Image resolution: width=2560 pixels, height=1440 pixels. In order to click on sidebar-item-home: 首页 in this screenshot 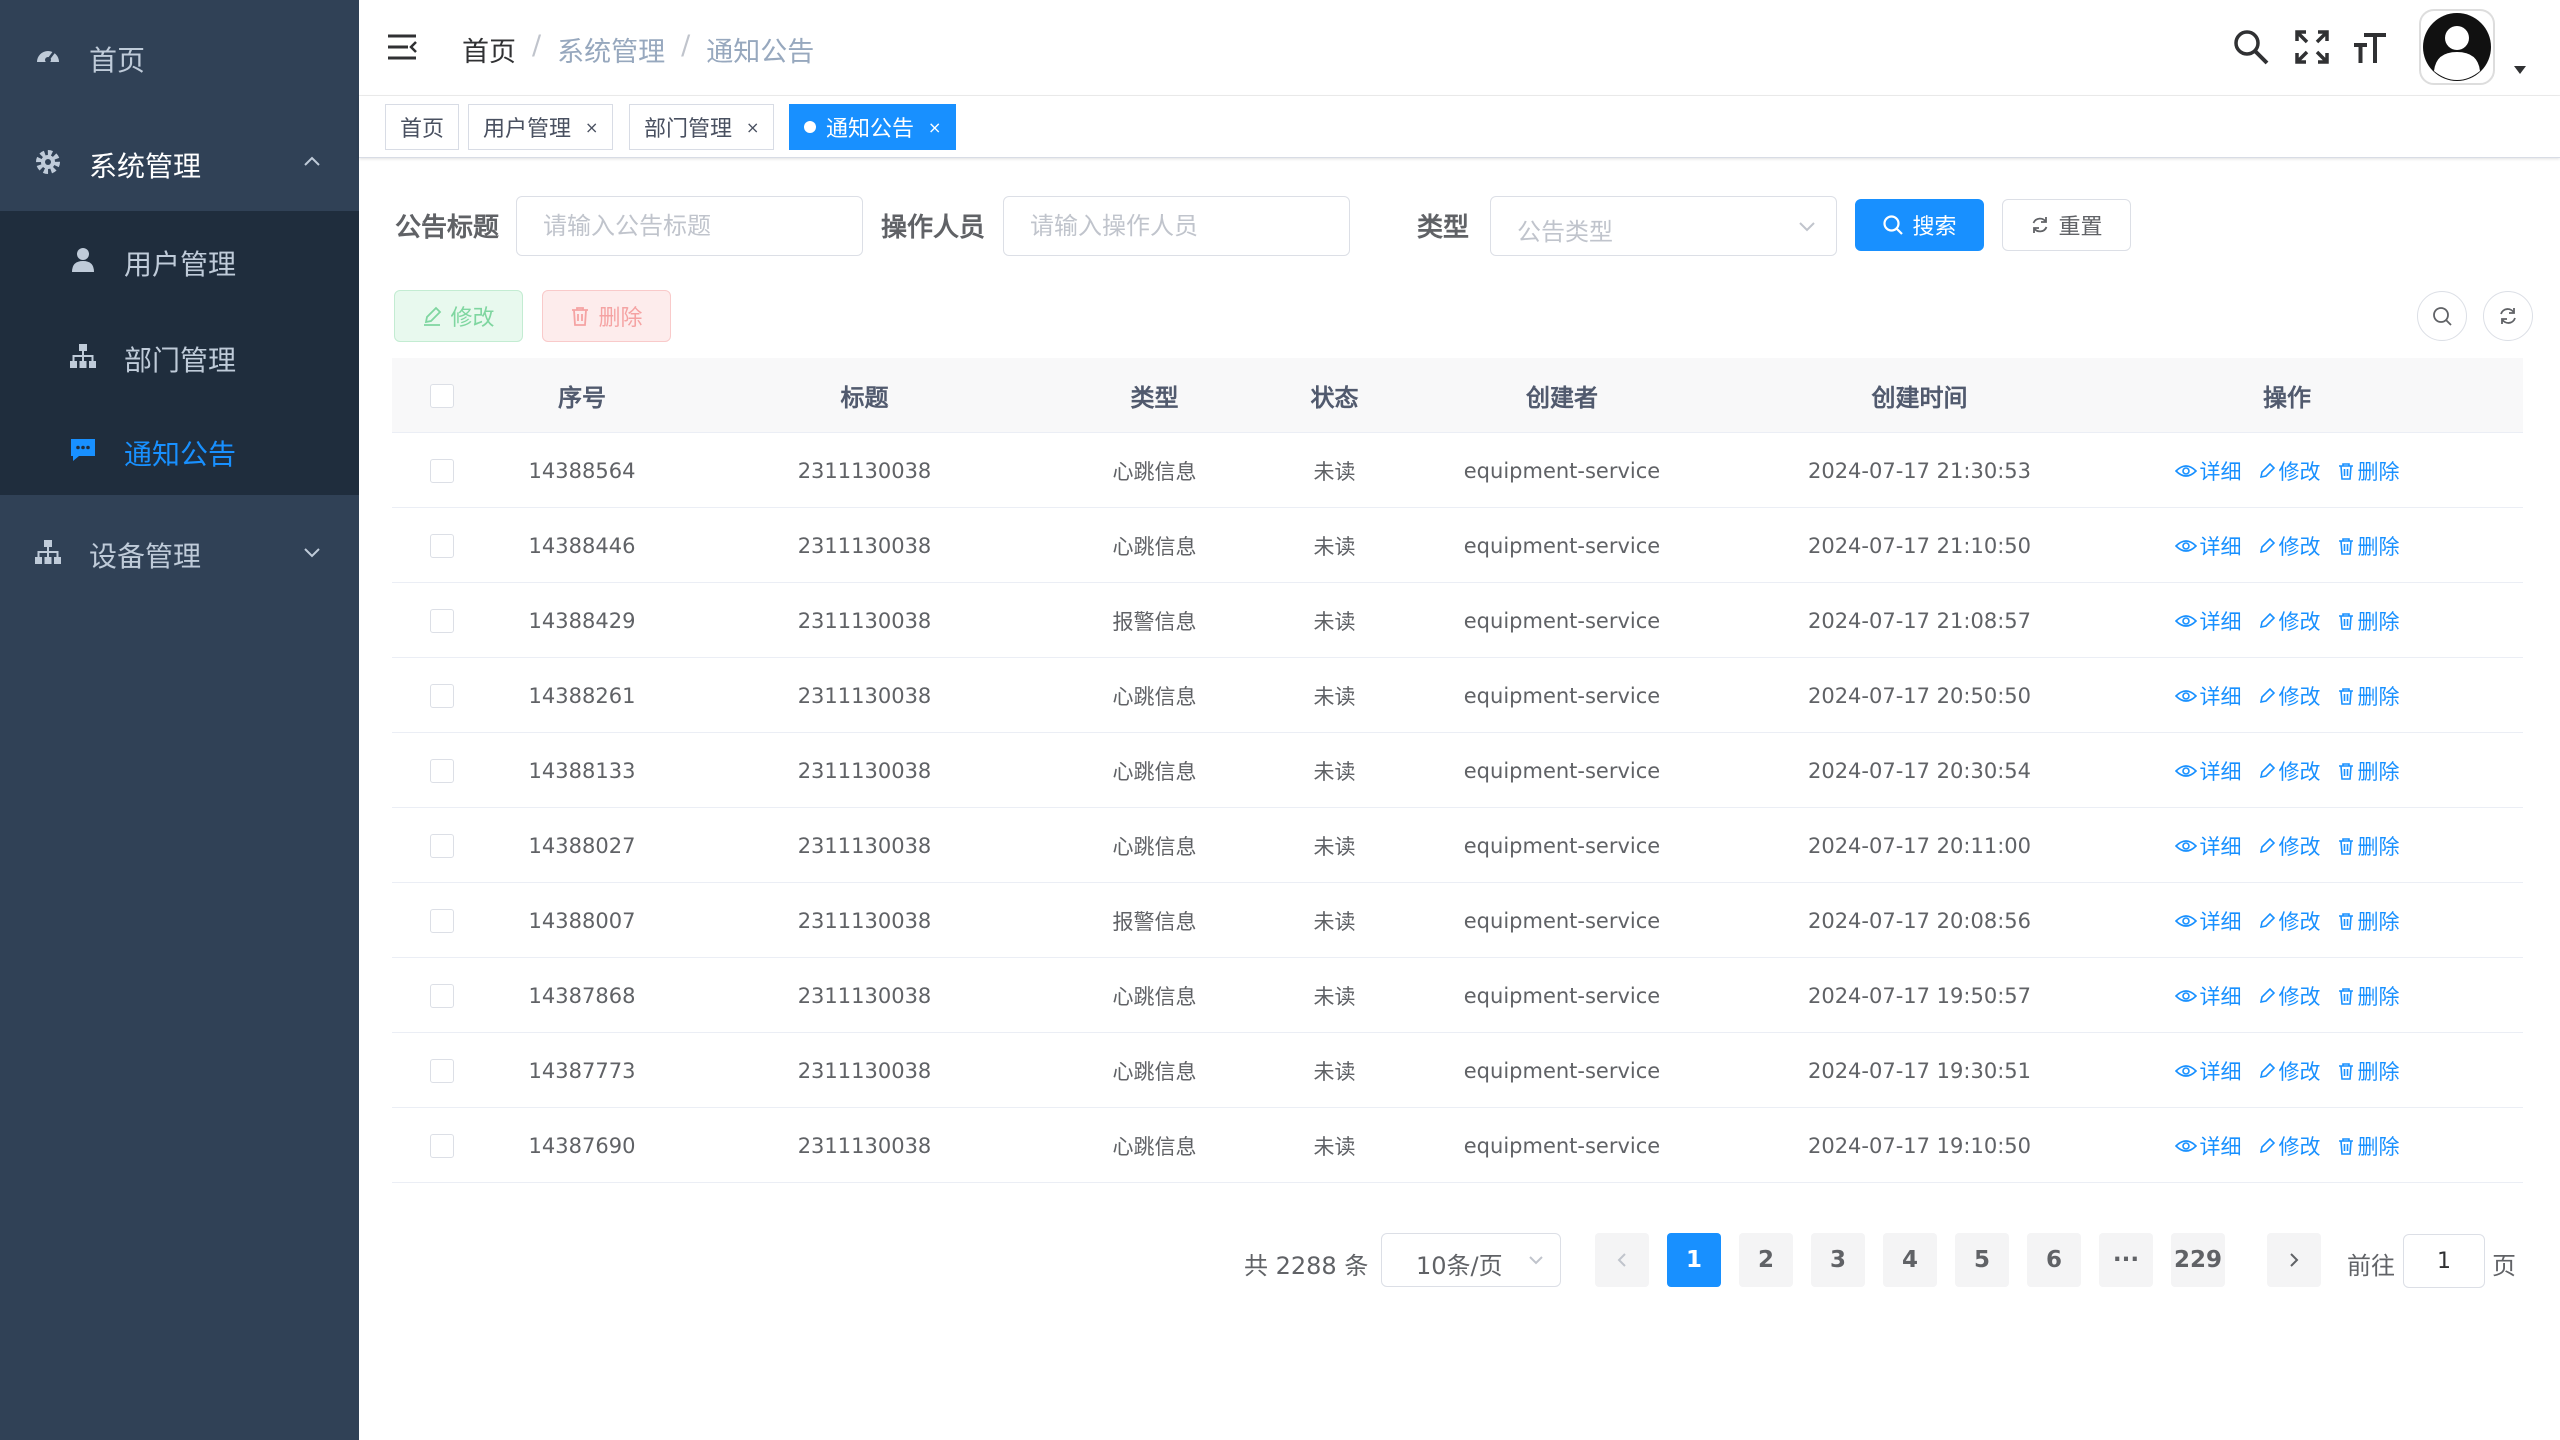, I will do `click(179, 57)`.